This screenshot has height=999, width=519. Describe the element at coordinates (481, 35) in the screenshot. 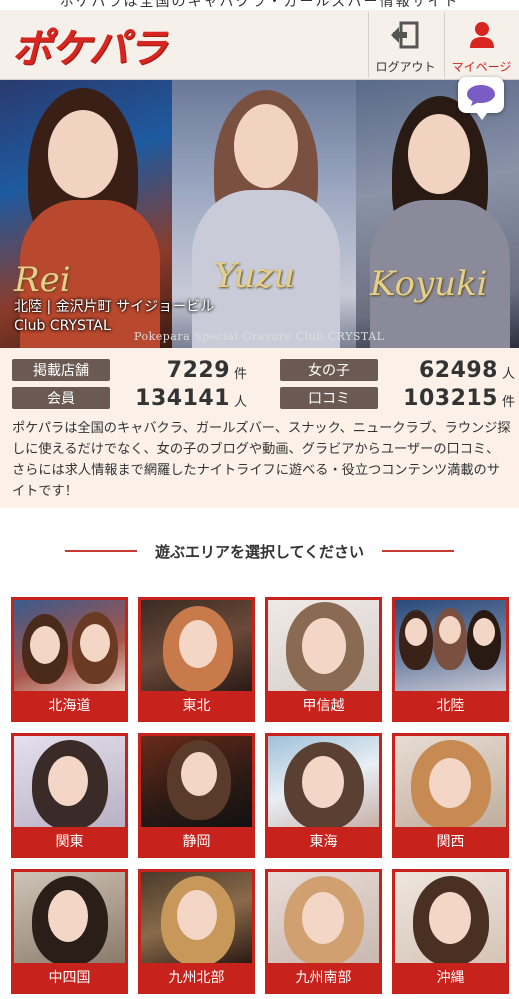

I see `user-icon` at that location.